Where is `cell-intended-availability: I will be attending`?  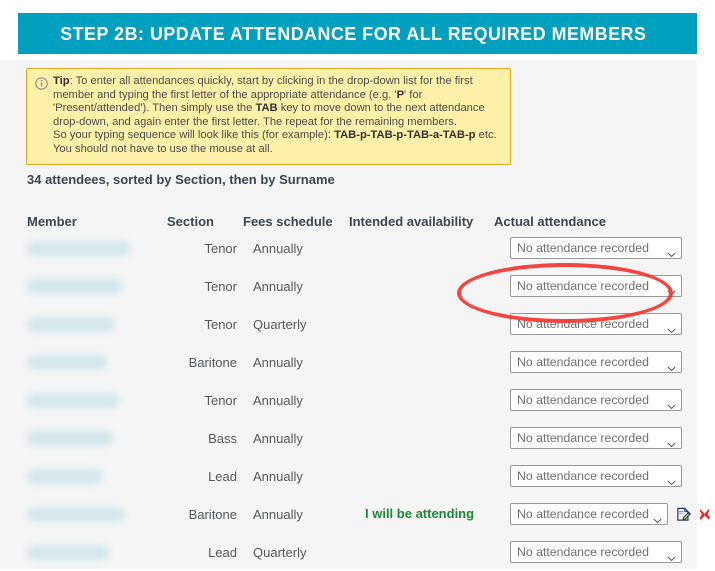 cell-intended-availability: I will be attending is located at coordinates (426, 514).